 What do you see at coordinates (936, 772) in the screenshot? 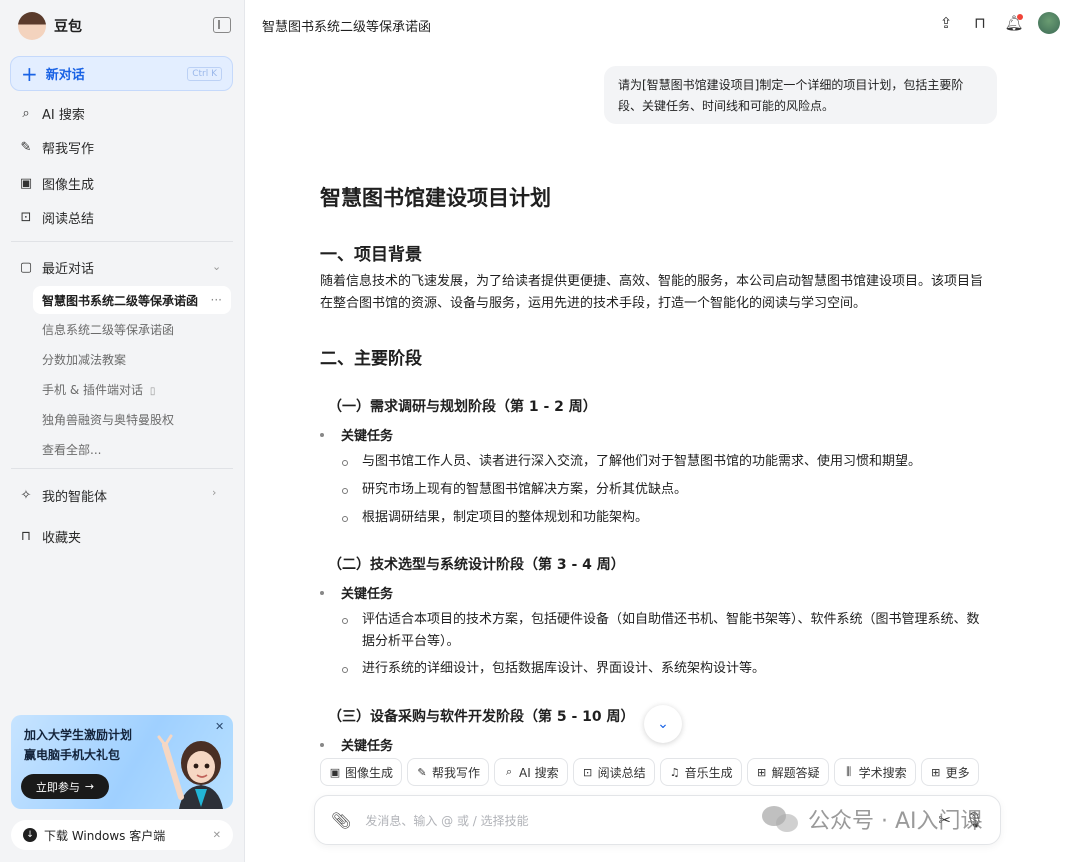
I see `grid-icon: ⊞` at bounding box center [936, 772].